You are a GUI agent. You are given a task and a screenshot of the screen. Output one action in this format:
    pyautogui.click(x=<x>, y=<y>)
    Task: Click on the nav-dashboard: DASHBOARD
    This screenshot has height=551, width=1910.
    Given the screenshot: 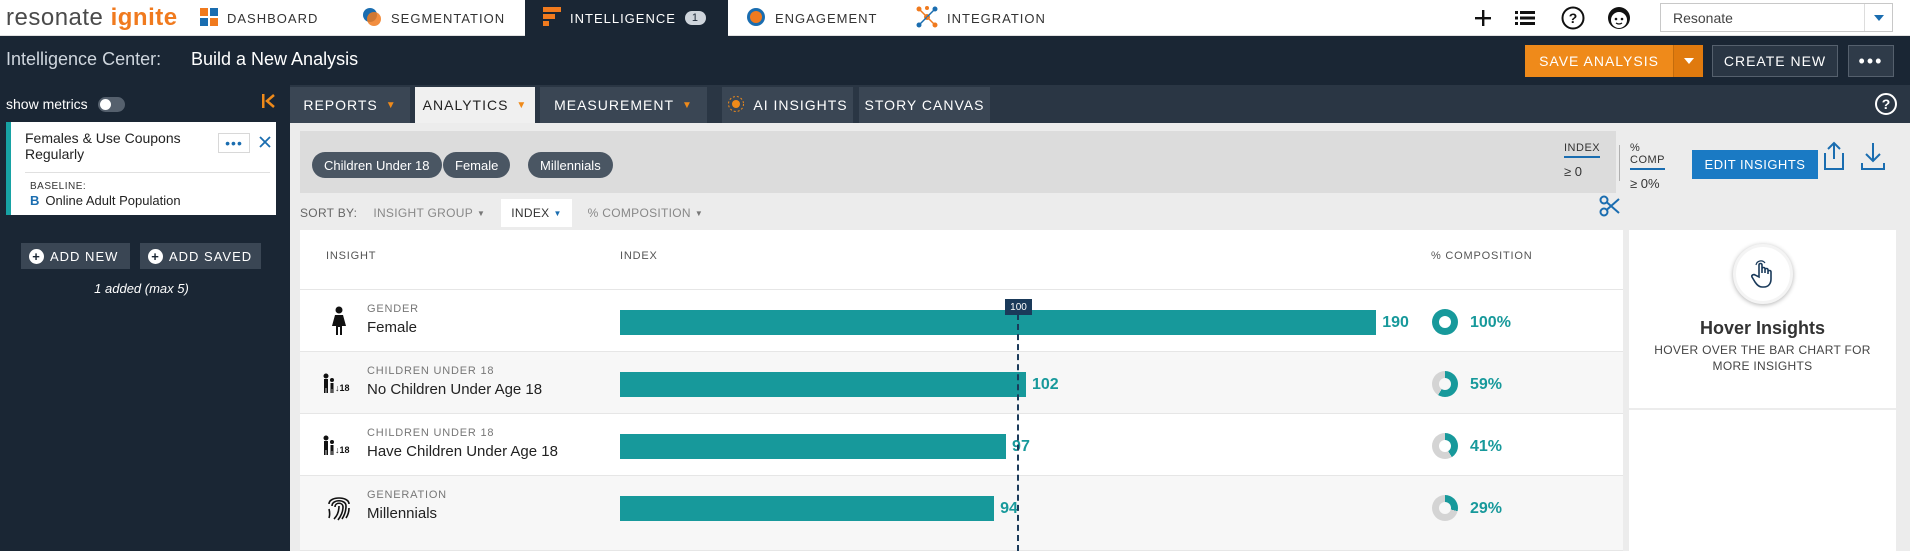 What is the action you would take?
    pyautogui.click(x=259, y=18)
    